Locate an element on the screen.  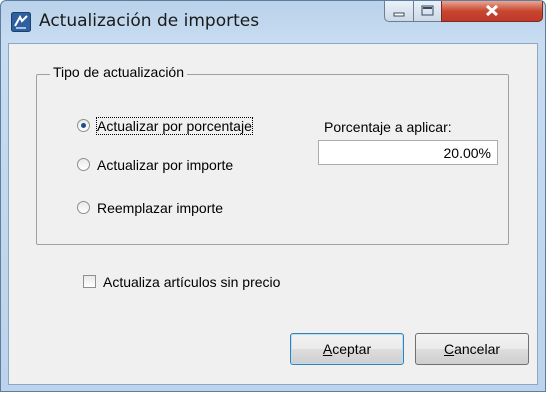
maximize-button is located at coordinates (427, 11).